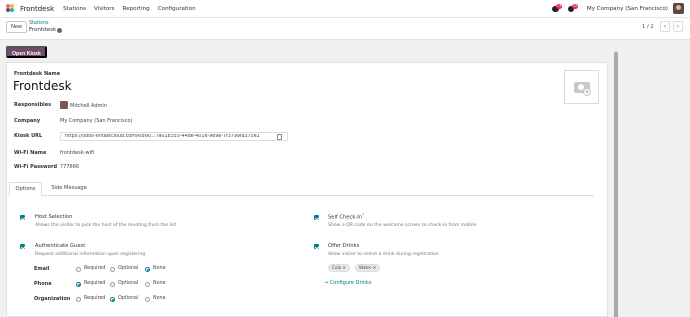 The width and height of the screenshot is (690, 317). I want to click on menu-stations: Stations, so click(74, 9).